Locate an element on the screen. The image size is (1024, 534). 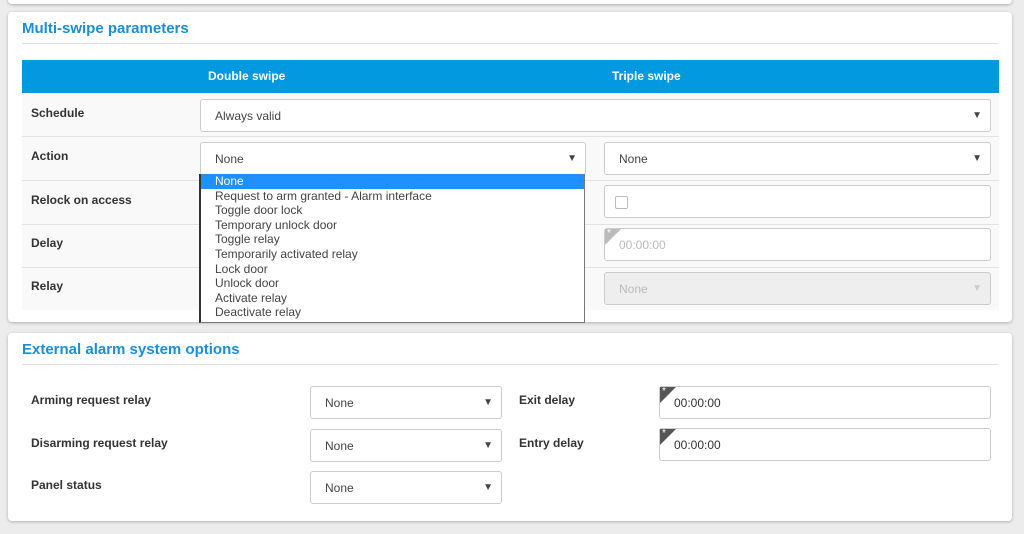
action-double-select: None ▼ is located at coordinates (393, 158).